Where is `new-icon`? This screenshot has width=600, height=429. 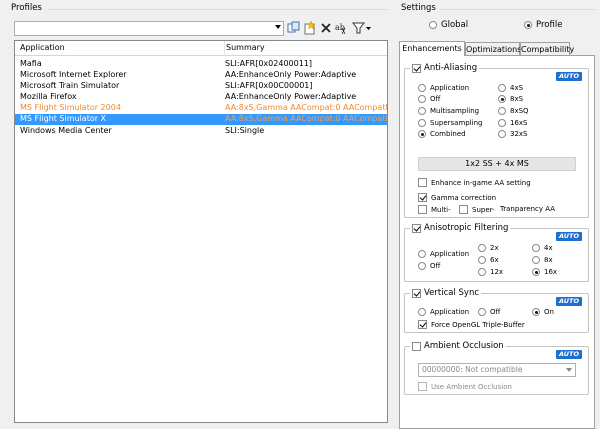 new-icon is located at coordinates (310, 28).